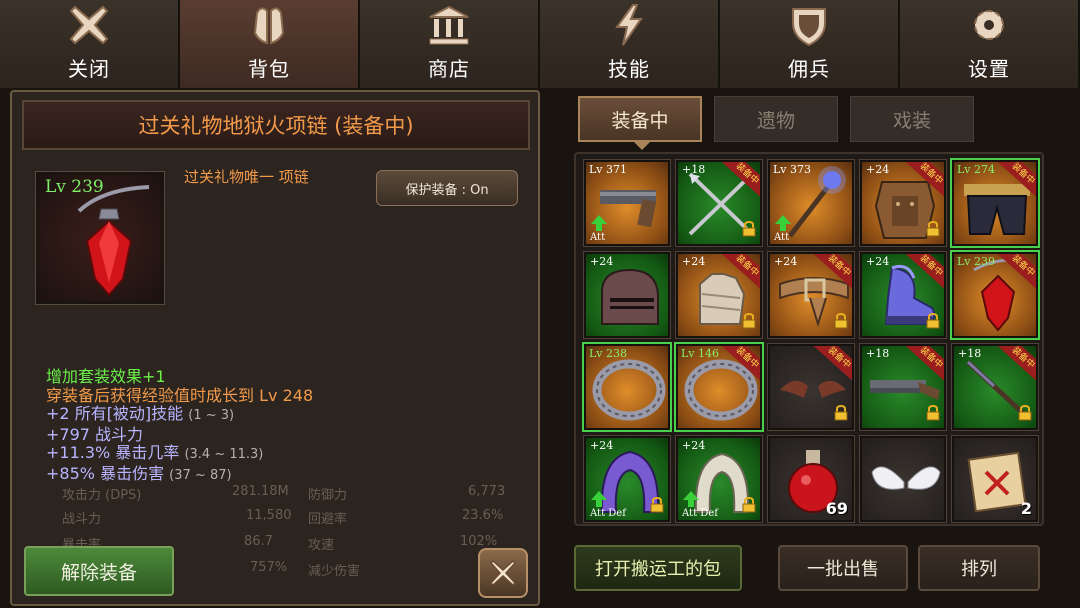 This screenshot has height=608, width=1080. I want to click on item-title: 过关礼物地狱火项链 (装备中), so click(276, 126).